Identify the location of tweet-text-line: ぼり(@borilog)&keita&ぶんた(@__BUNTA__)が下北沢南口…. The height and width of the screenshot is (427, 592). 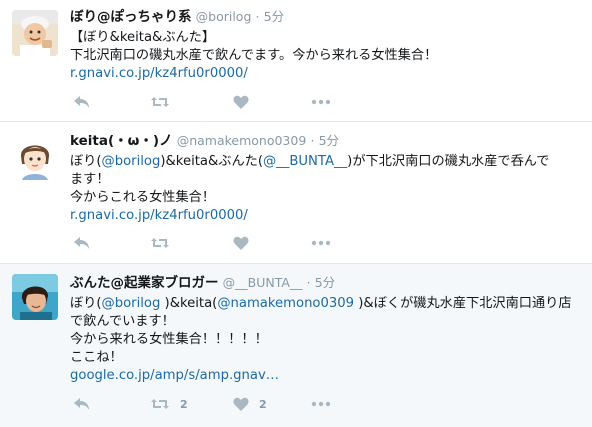
(327, 162).